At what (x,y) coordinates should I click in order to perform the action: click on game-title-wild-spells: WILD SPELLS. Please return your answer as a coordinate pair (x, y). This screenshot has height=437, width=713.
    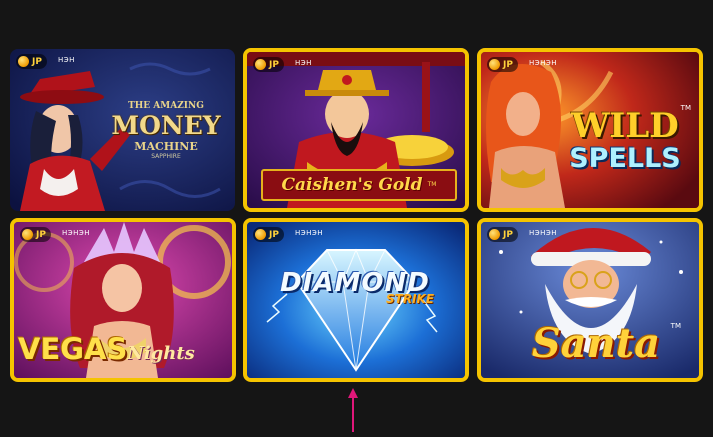
    Looking at the image, I should click on (625, 141).